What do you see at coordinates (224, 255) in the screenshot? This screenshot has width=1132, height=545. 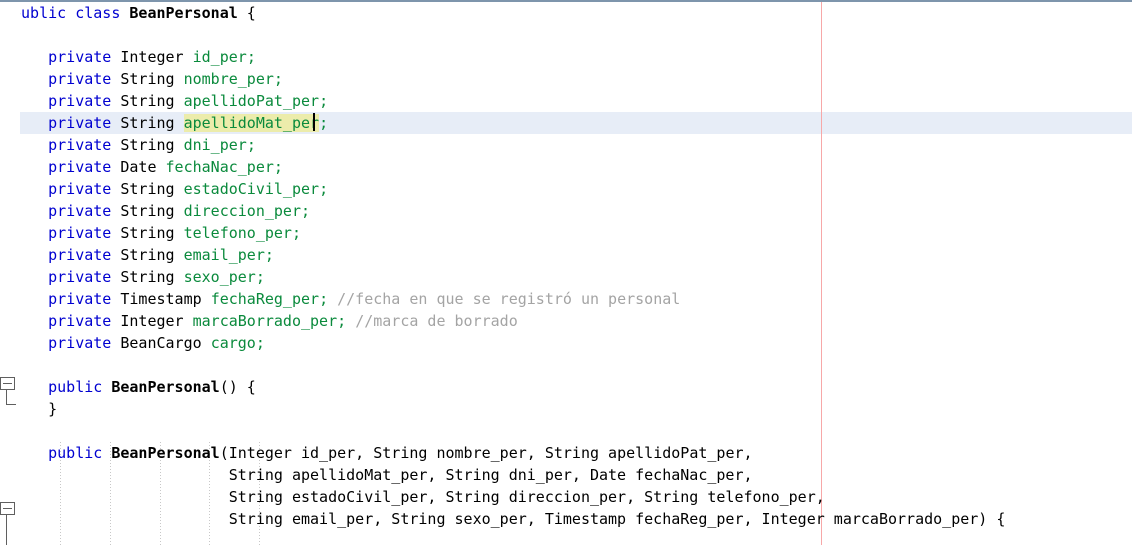 I see `code-token: email_per` at bounding box center [224, 255].